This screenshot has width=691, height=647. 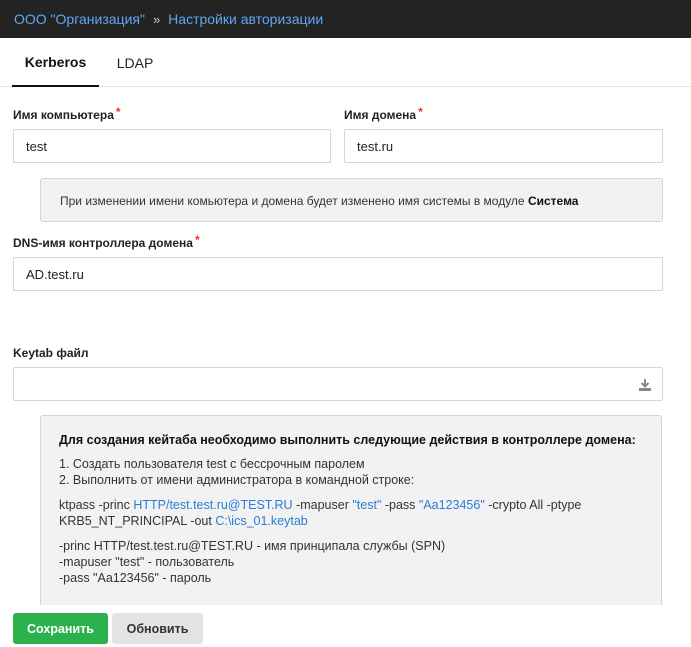 I want to click on cmd-out: C:\ics_01.keytab, so click(x=261, y=521).